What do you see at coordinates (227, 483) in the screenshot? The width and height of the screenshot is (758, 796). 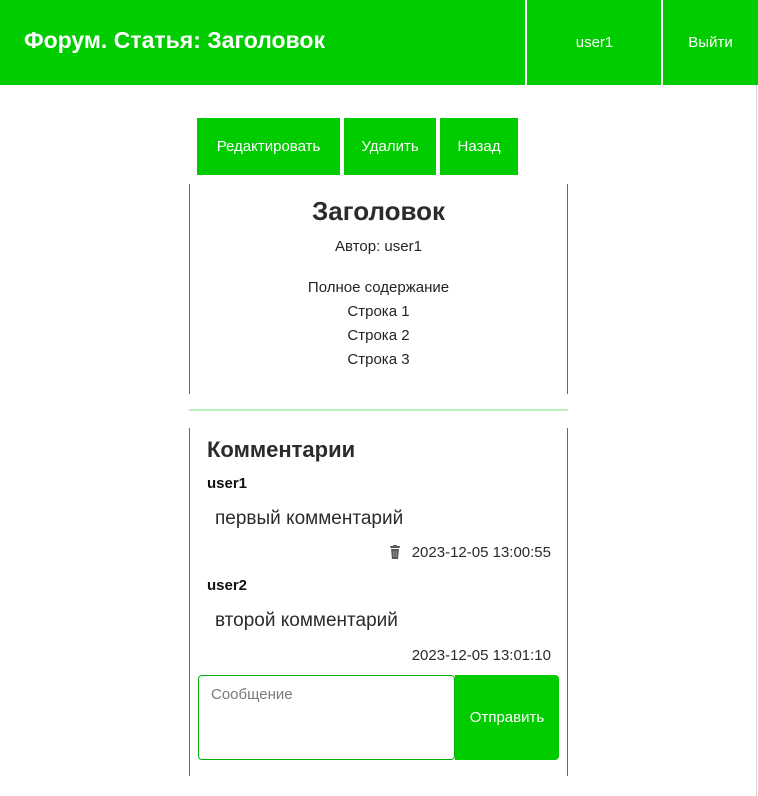 I see `comment-author: user1` at bounding box center [227, 483].